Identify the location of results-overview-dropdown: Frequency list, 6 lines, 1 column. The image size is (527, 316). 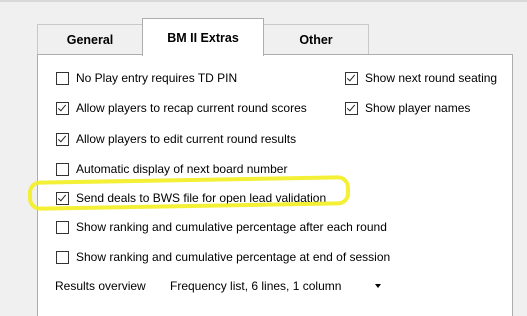
(275, 286).